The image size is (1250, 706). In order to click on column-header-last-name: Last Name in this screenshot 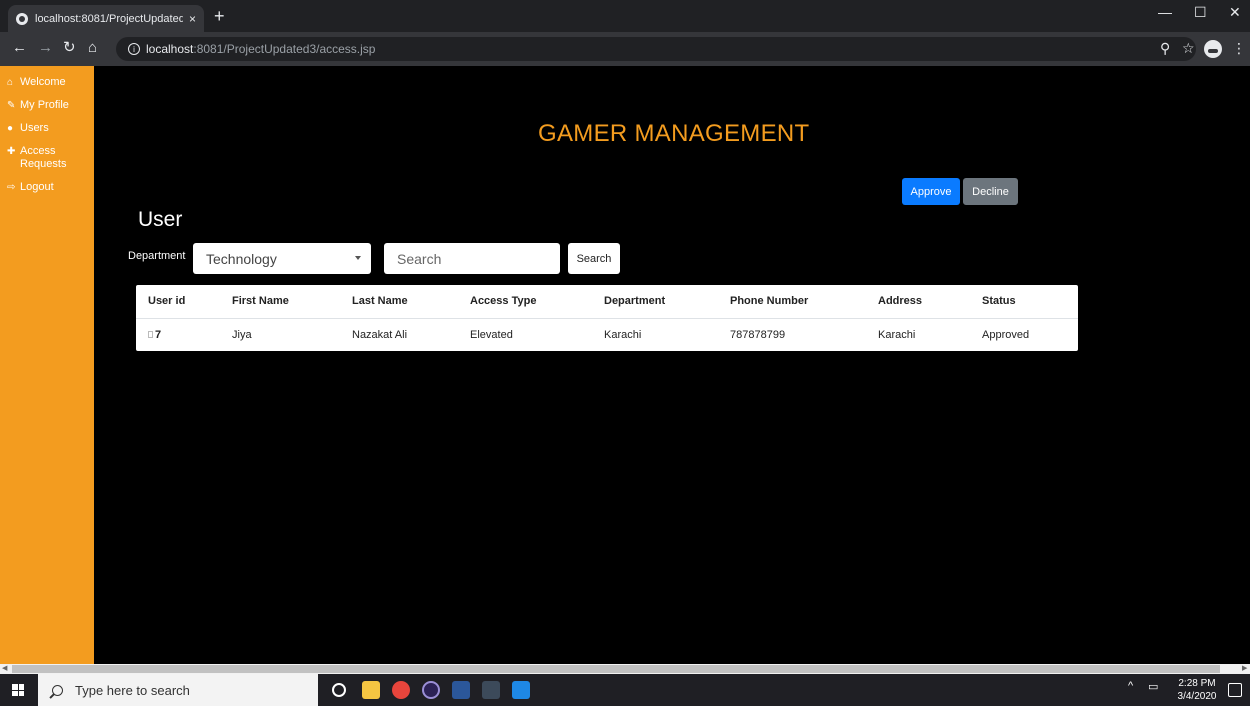, I will do `click(399, 302)`.